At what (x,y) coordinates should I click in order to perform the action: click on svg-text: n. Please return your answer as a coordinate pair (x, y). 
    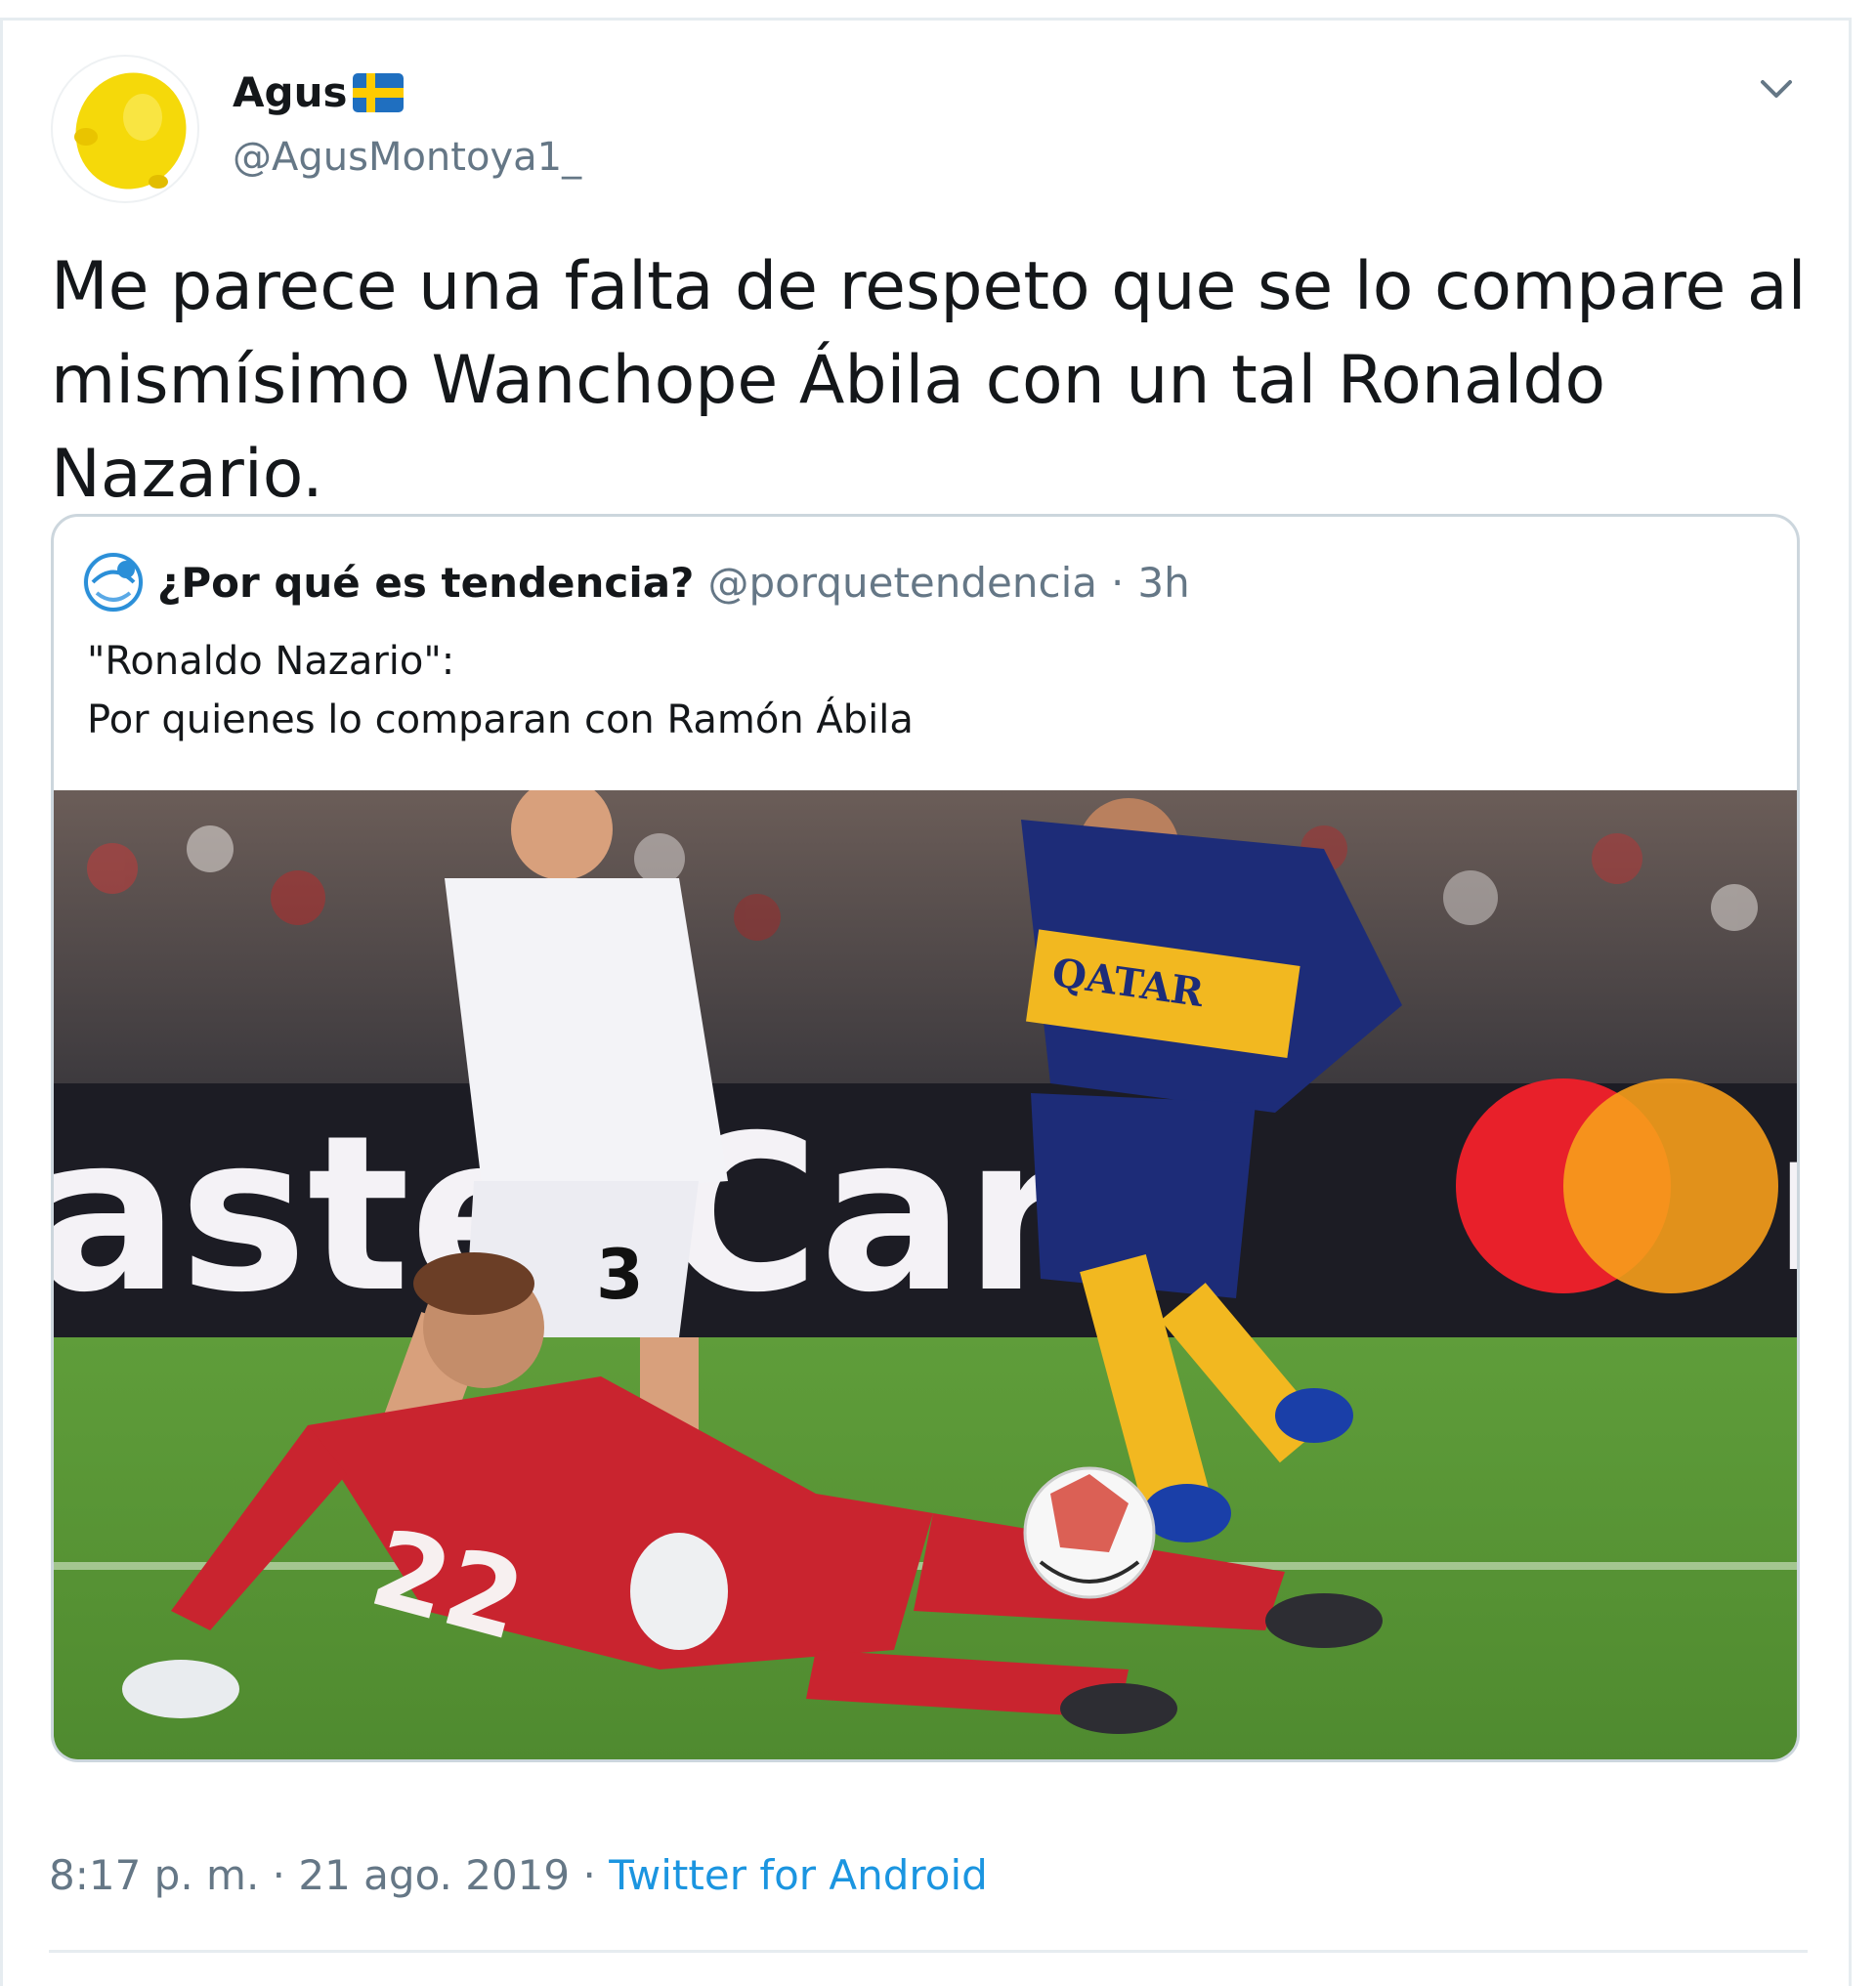
    Looking at the image, I should click on (1786, 1202).